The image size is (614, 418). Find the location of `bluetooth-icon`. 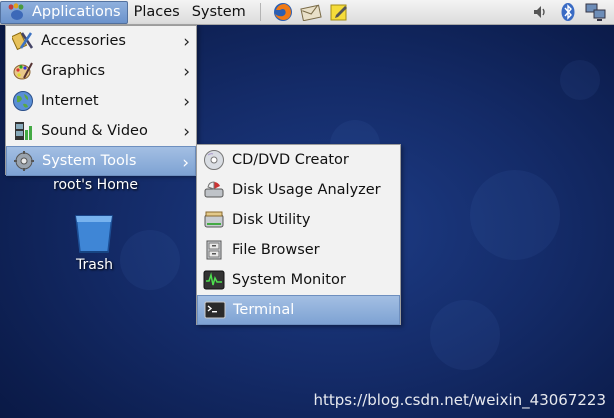

bluetooth-icon is located at coordinates (568, 12).